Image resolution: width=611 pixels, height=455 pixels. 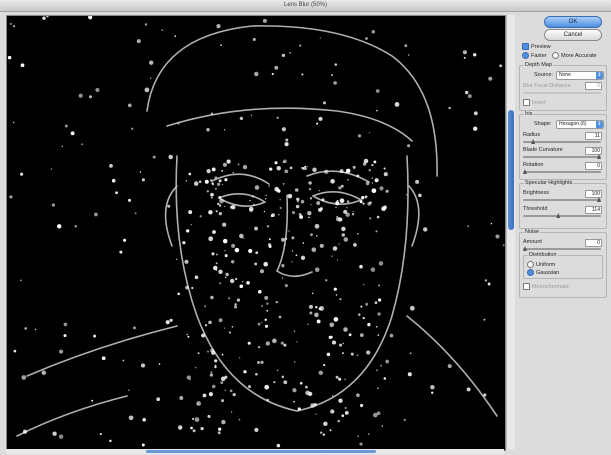 What do you see at coordinates (562, 93) in the screenshot?
I see `blur-focal-distance-slider` at bounding box center [562, 93].